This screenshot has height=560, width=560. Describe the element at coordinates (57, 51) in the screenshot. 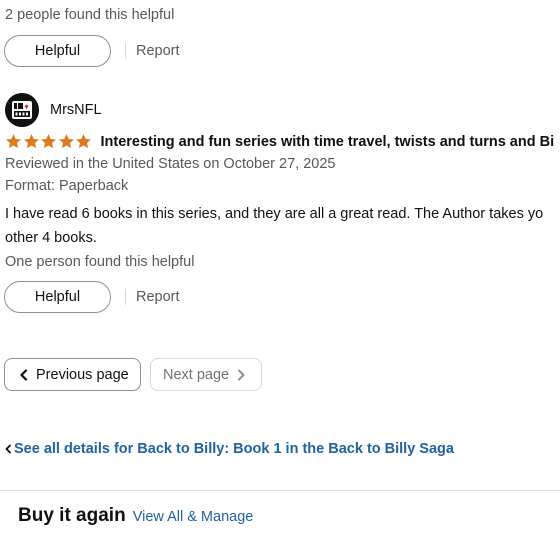

I see `previous-review-helpful-button: Helpful` at that location.